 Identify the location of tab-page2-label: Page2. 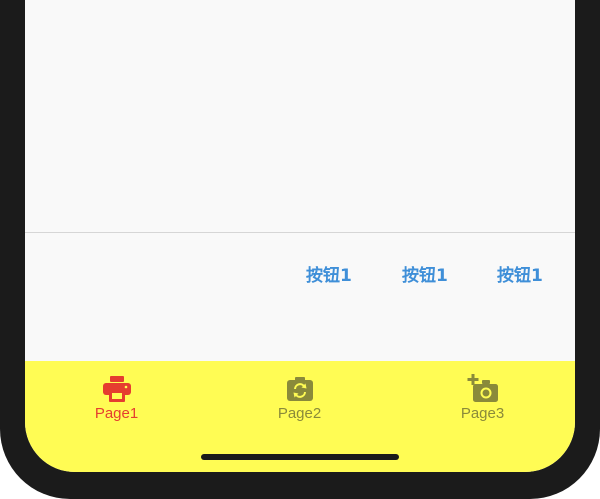
(299, 413).